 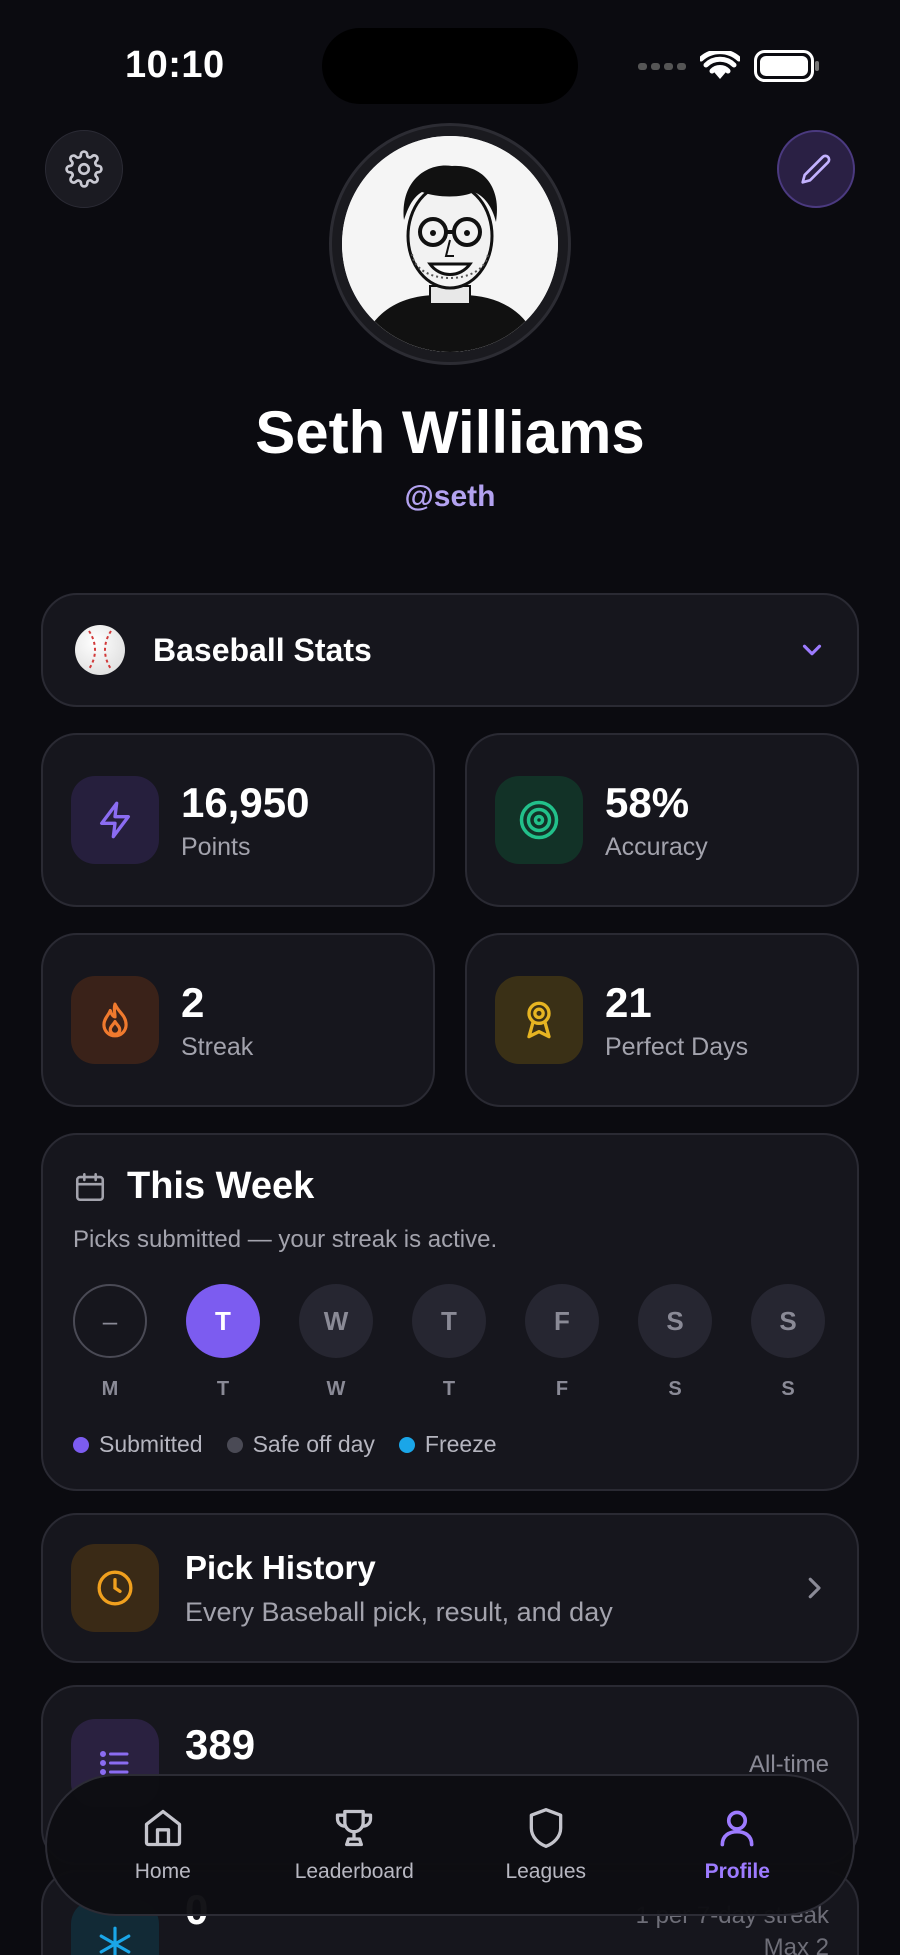 I want to click on day-letter: M, so click(x=110, y=1389).